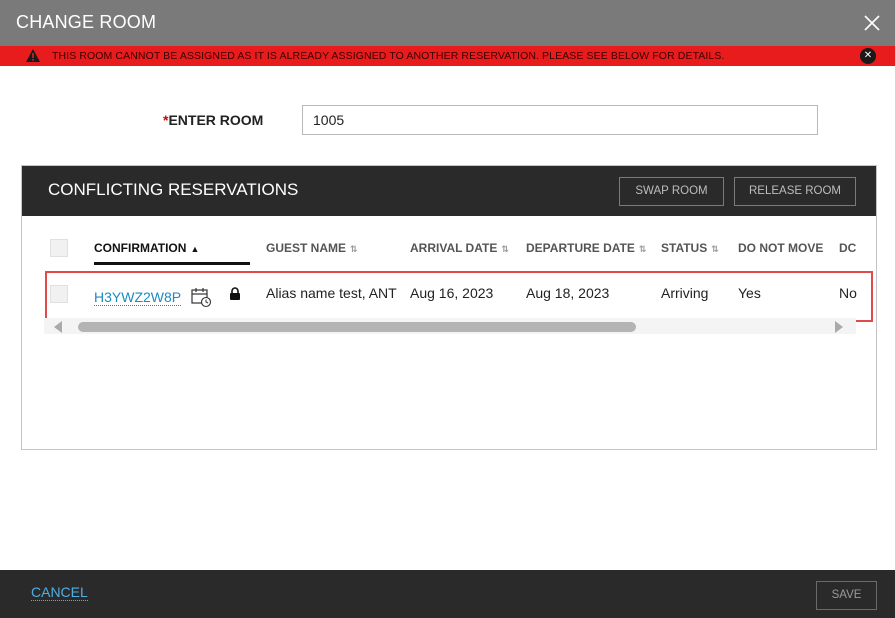  I want to click on column-header-confirmation-label: CONFIRMATION, so click(140, 248).